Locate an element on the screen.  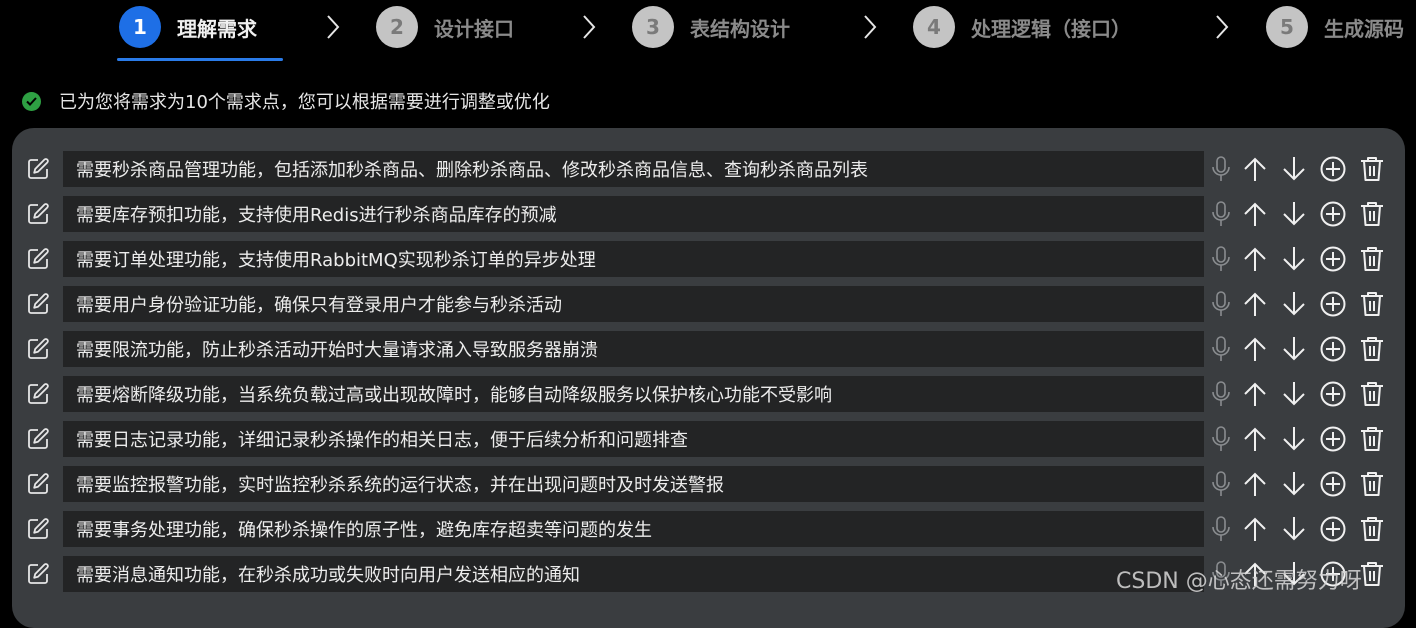
step-number: 4 is located at coordinates (934, 27).